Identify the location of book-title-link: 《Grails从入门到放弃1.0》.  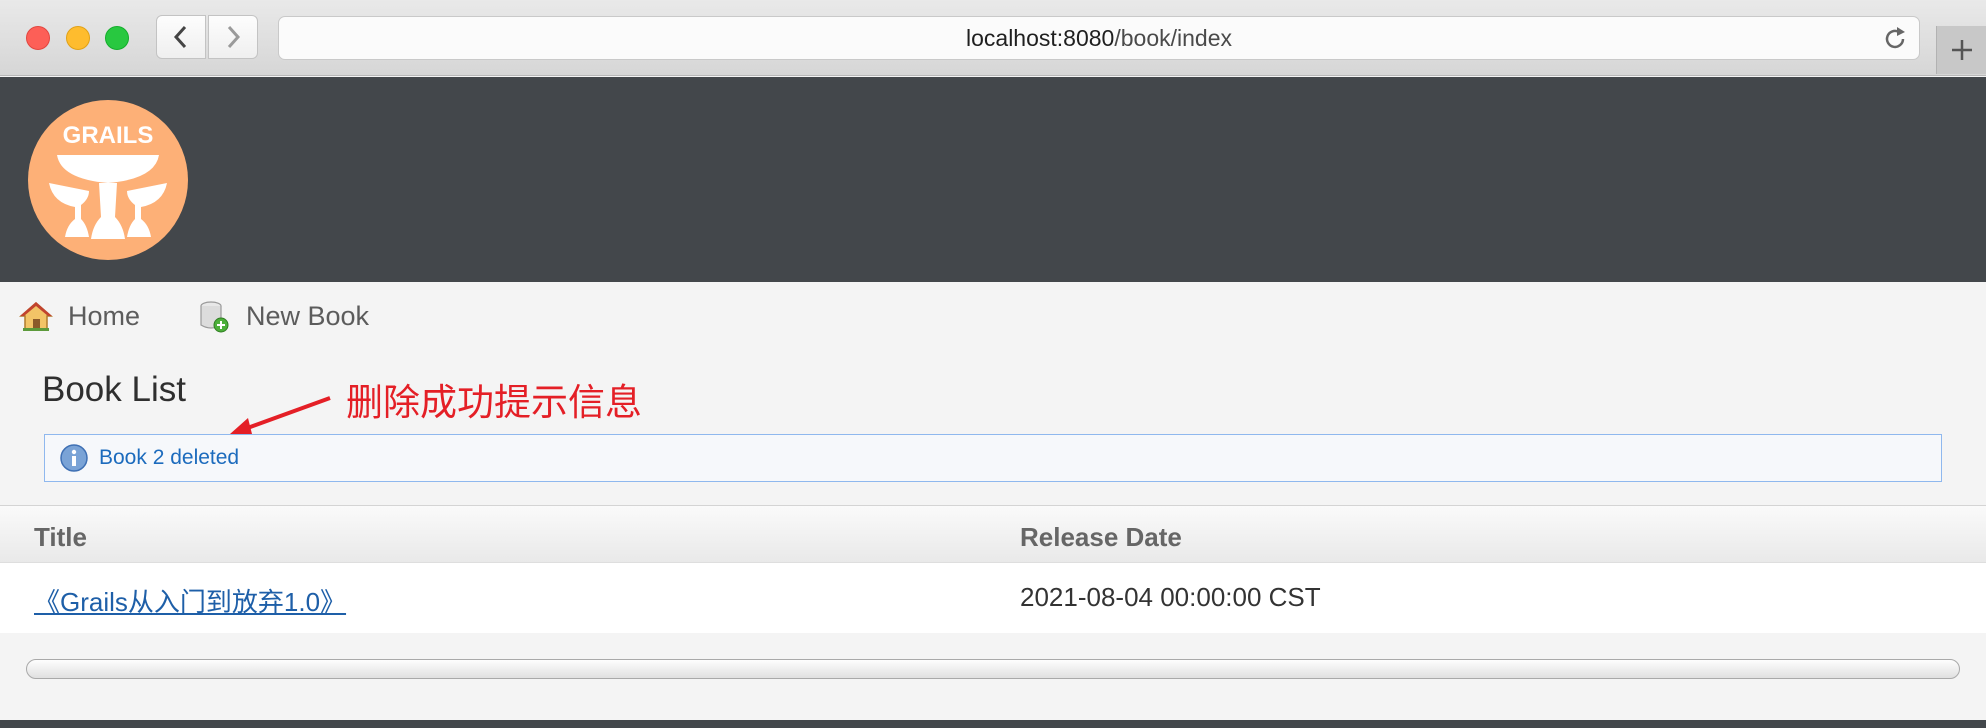
(190, 600).